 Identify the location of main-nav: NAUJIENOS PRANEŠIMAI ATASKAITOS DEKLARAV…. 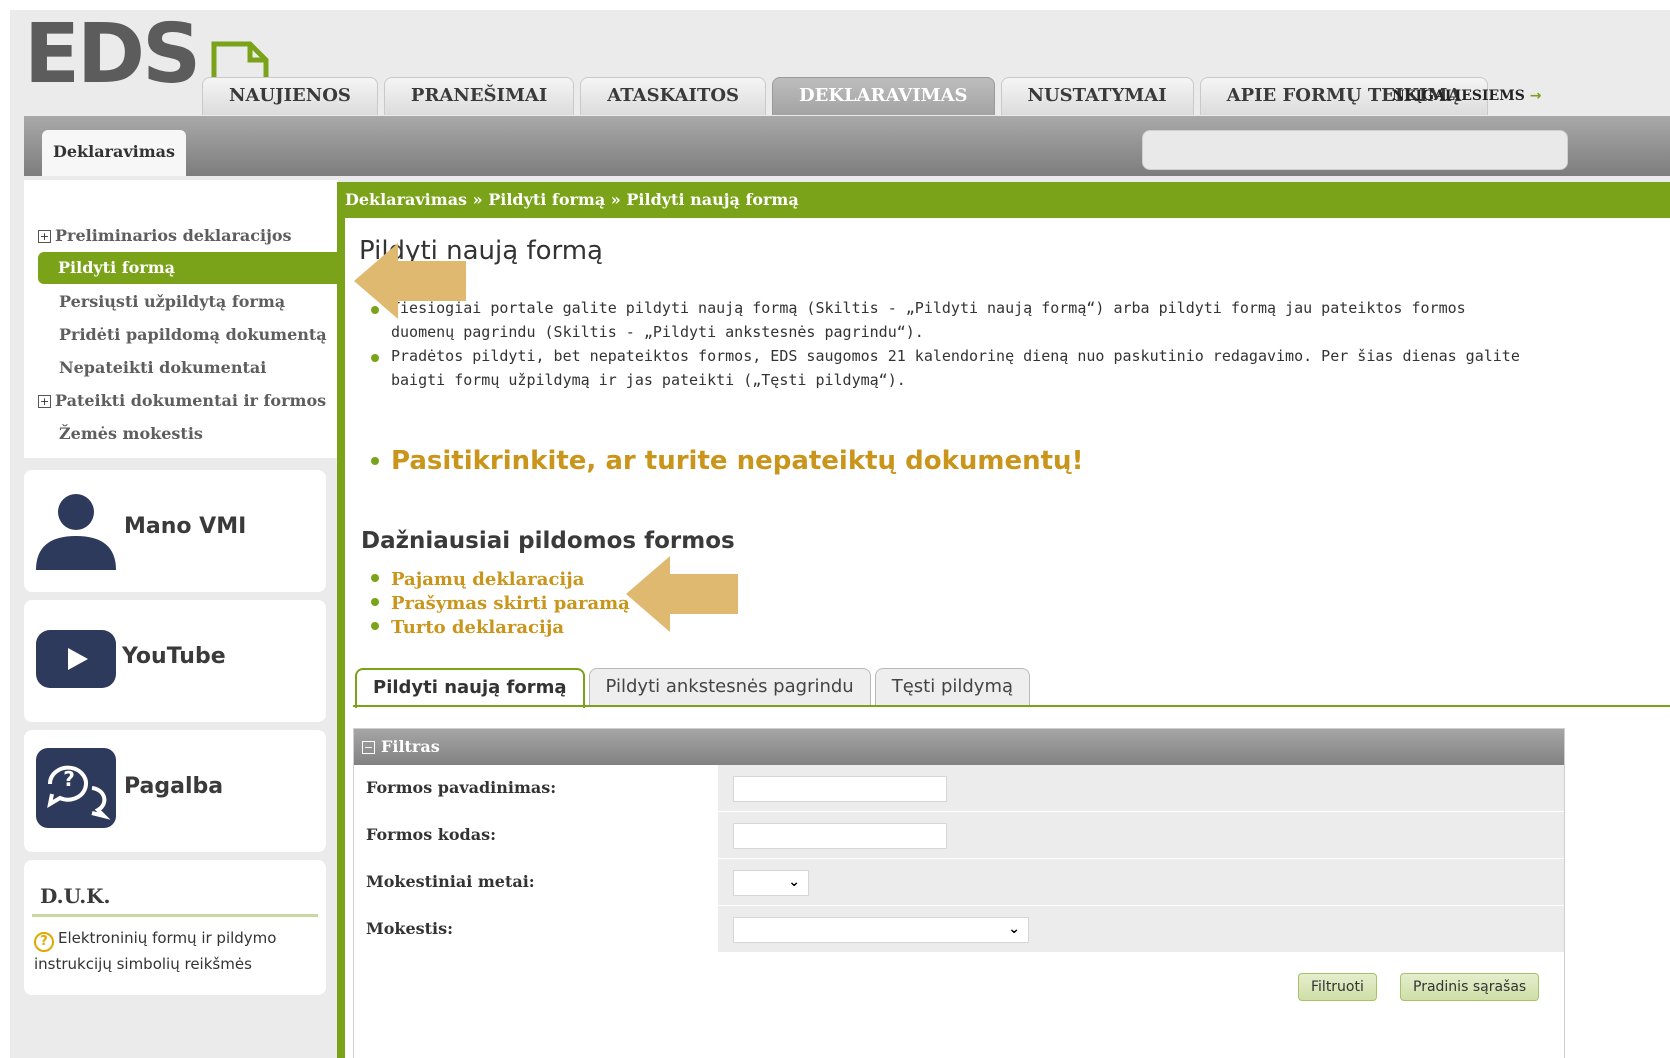
(848, 96).